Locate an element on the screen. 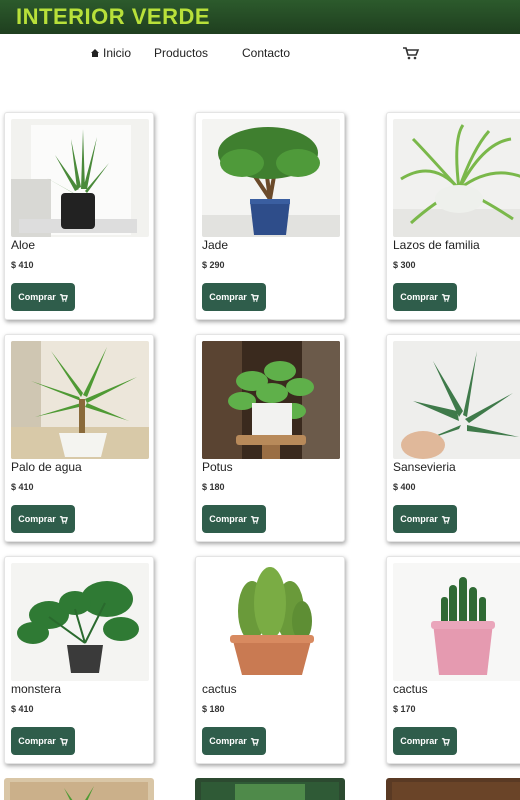  product-card: Lazos de familia $ 300 Comprar is located at coordinates (453, 216).